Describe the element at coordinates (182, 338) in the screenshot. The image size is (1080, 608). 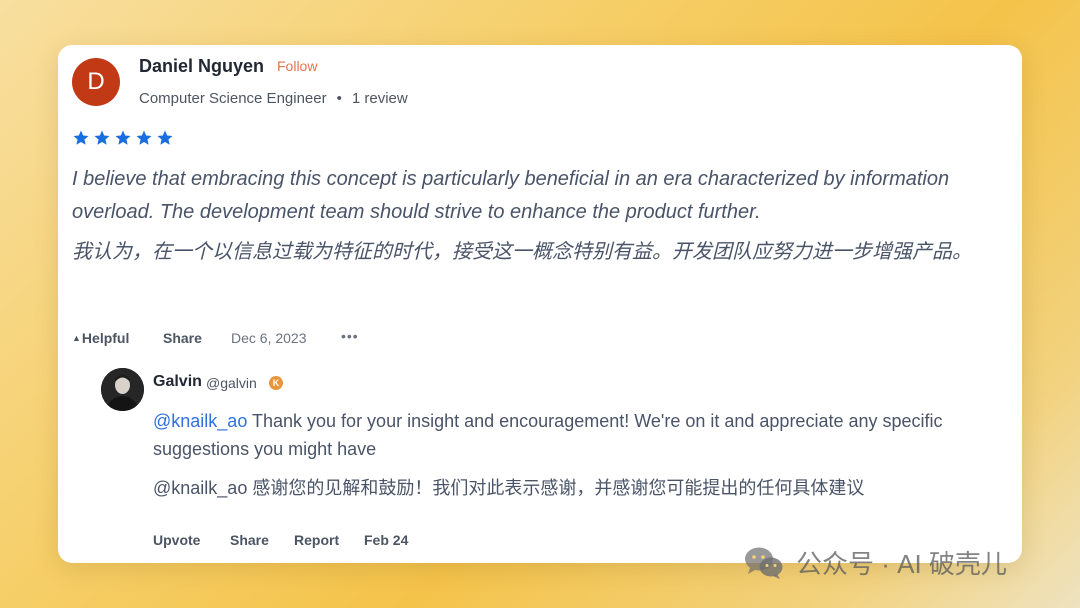
I see `share-button: Share` at that location.